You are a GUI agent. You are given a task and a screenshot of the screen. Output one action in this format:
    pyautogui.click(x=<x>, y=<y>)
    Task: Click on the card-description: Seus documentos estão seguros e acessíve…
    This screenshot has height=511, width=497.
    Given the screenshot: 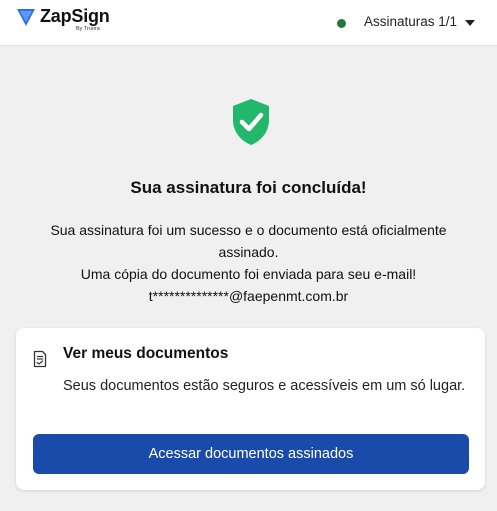 What is the action you would take?
    pyautogui.click(x=264, y=386)
    